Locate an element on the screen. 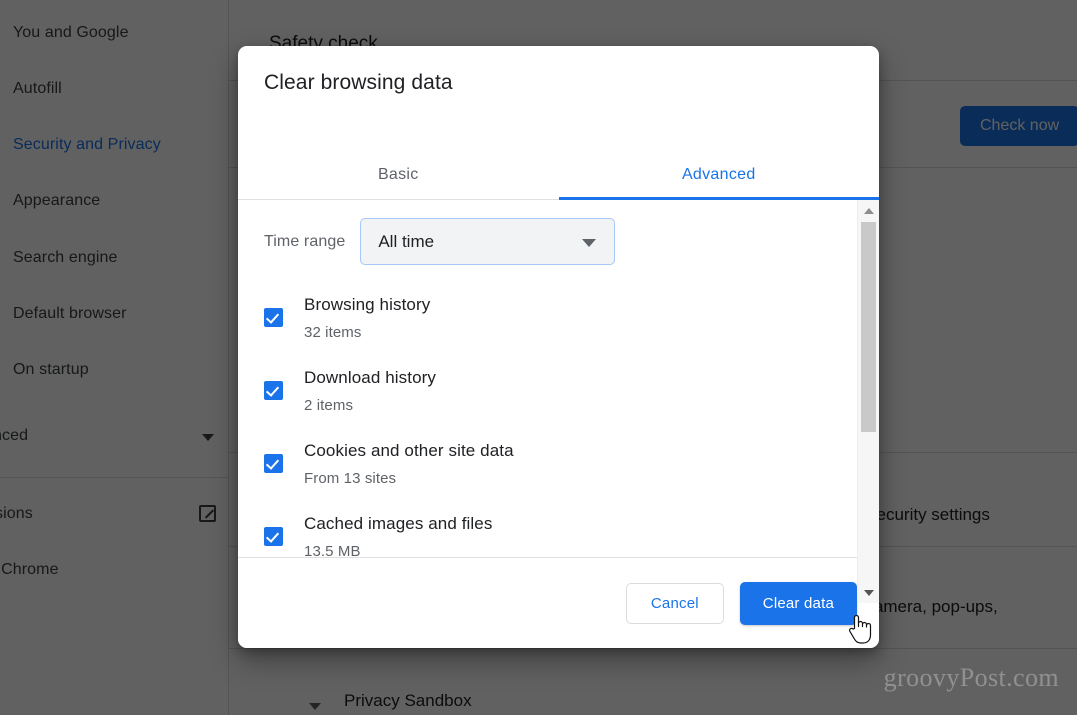  tab-advanced: Advanced is located at coordinates (719, 175).